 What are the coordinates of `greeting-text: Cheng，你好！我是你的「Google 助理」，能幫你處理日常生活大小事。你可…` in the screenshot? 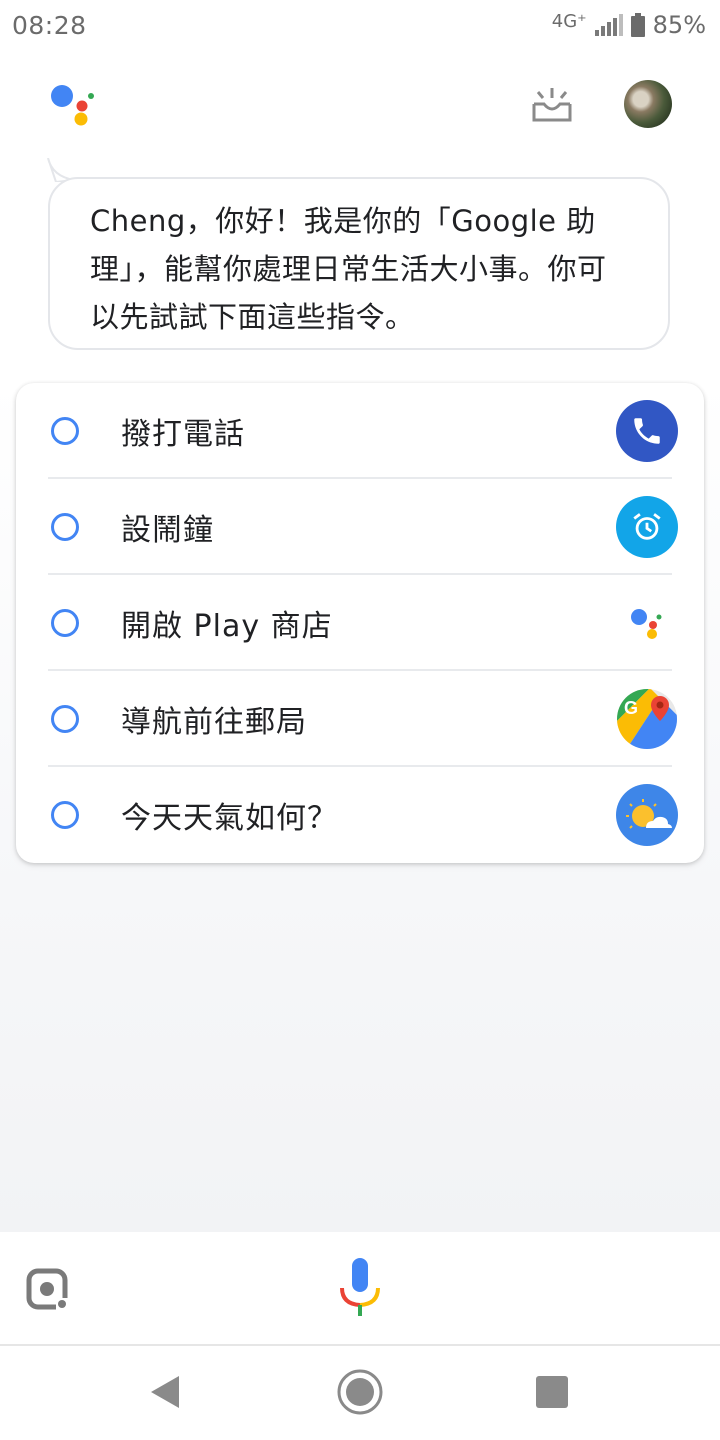 It's located at (348, 269).